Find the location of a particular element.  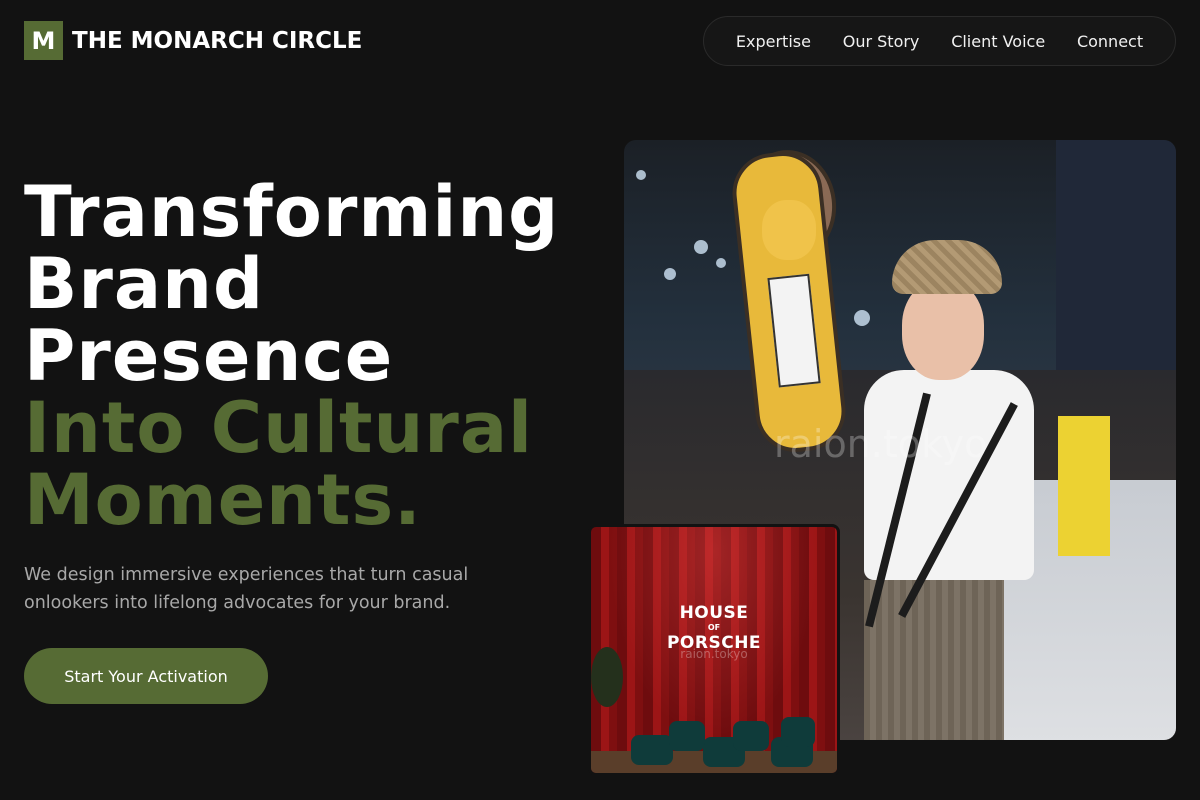

headline-line: Brand is located at coordinates (144, 284).